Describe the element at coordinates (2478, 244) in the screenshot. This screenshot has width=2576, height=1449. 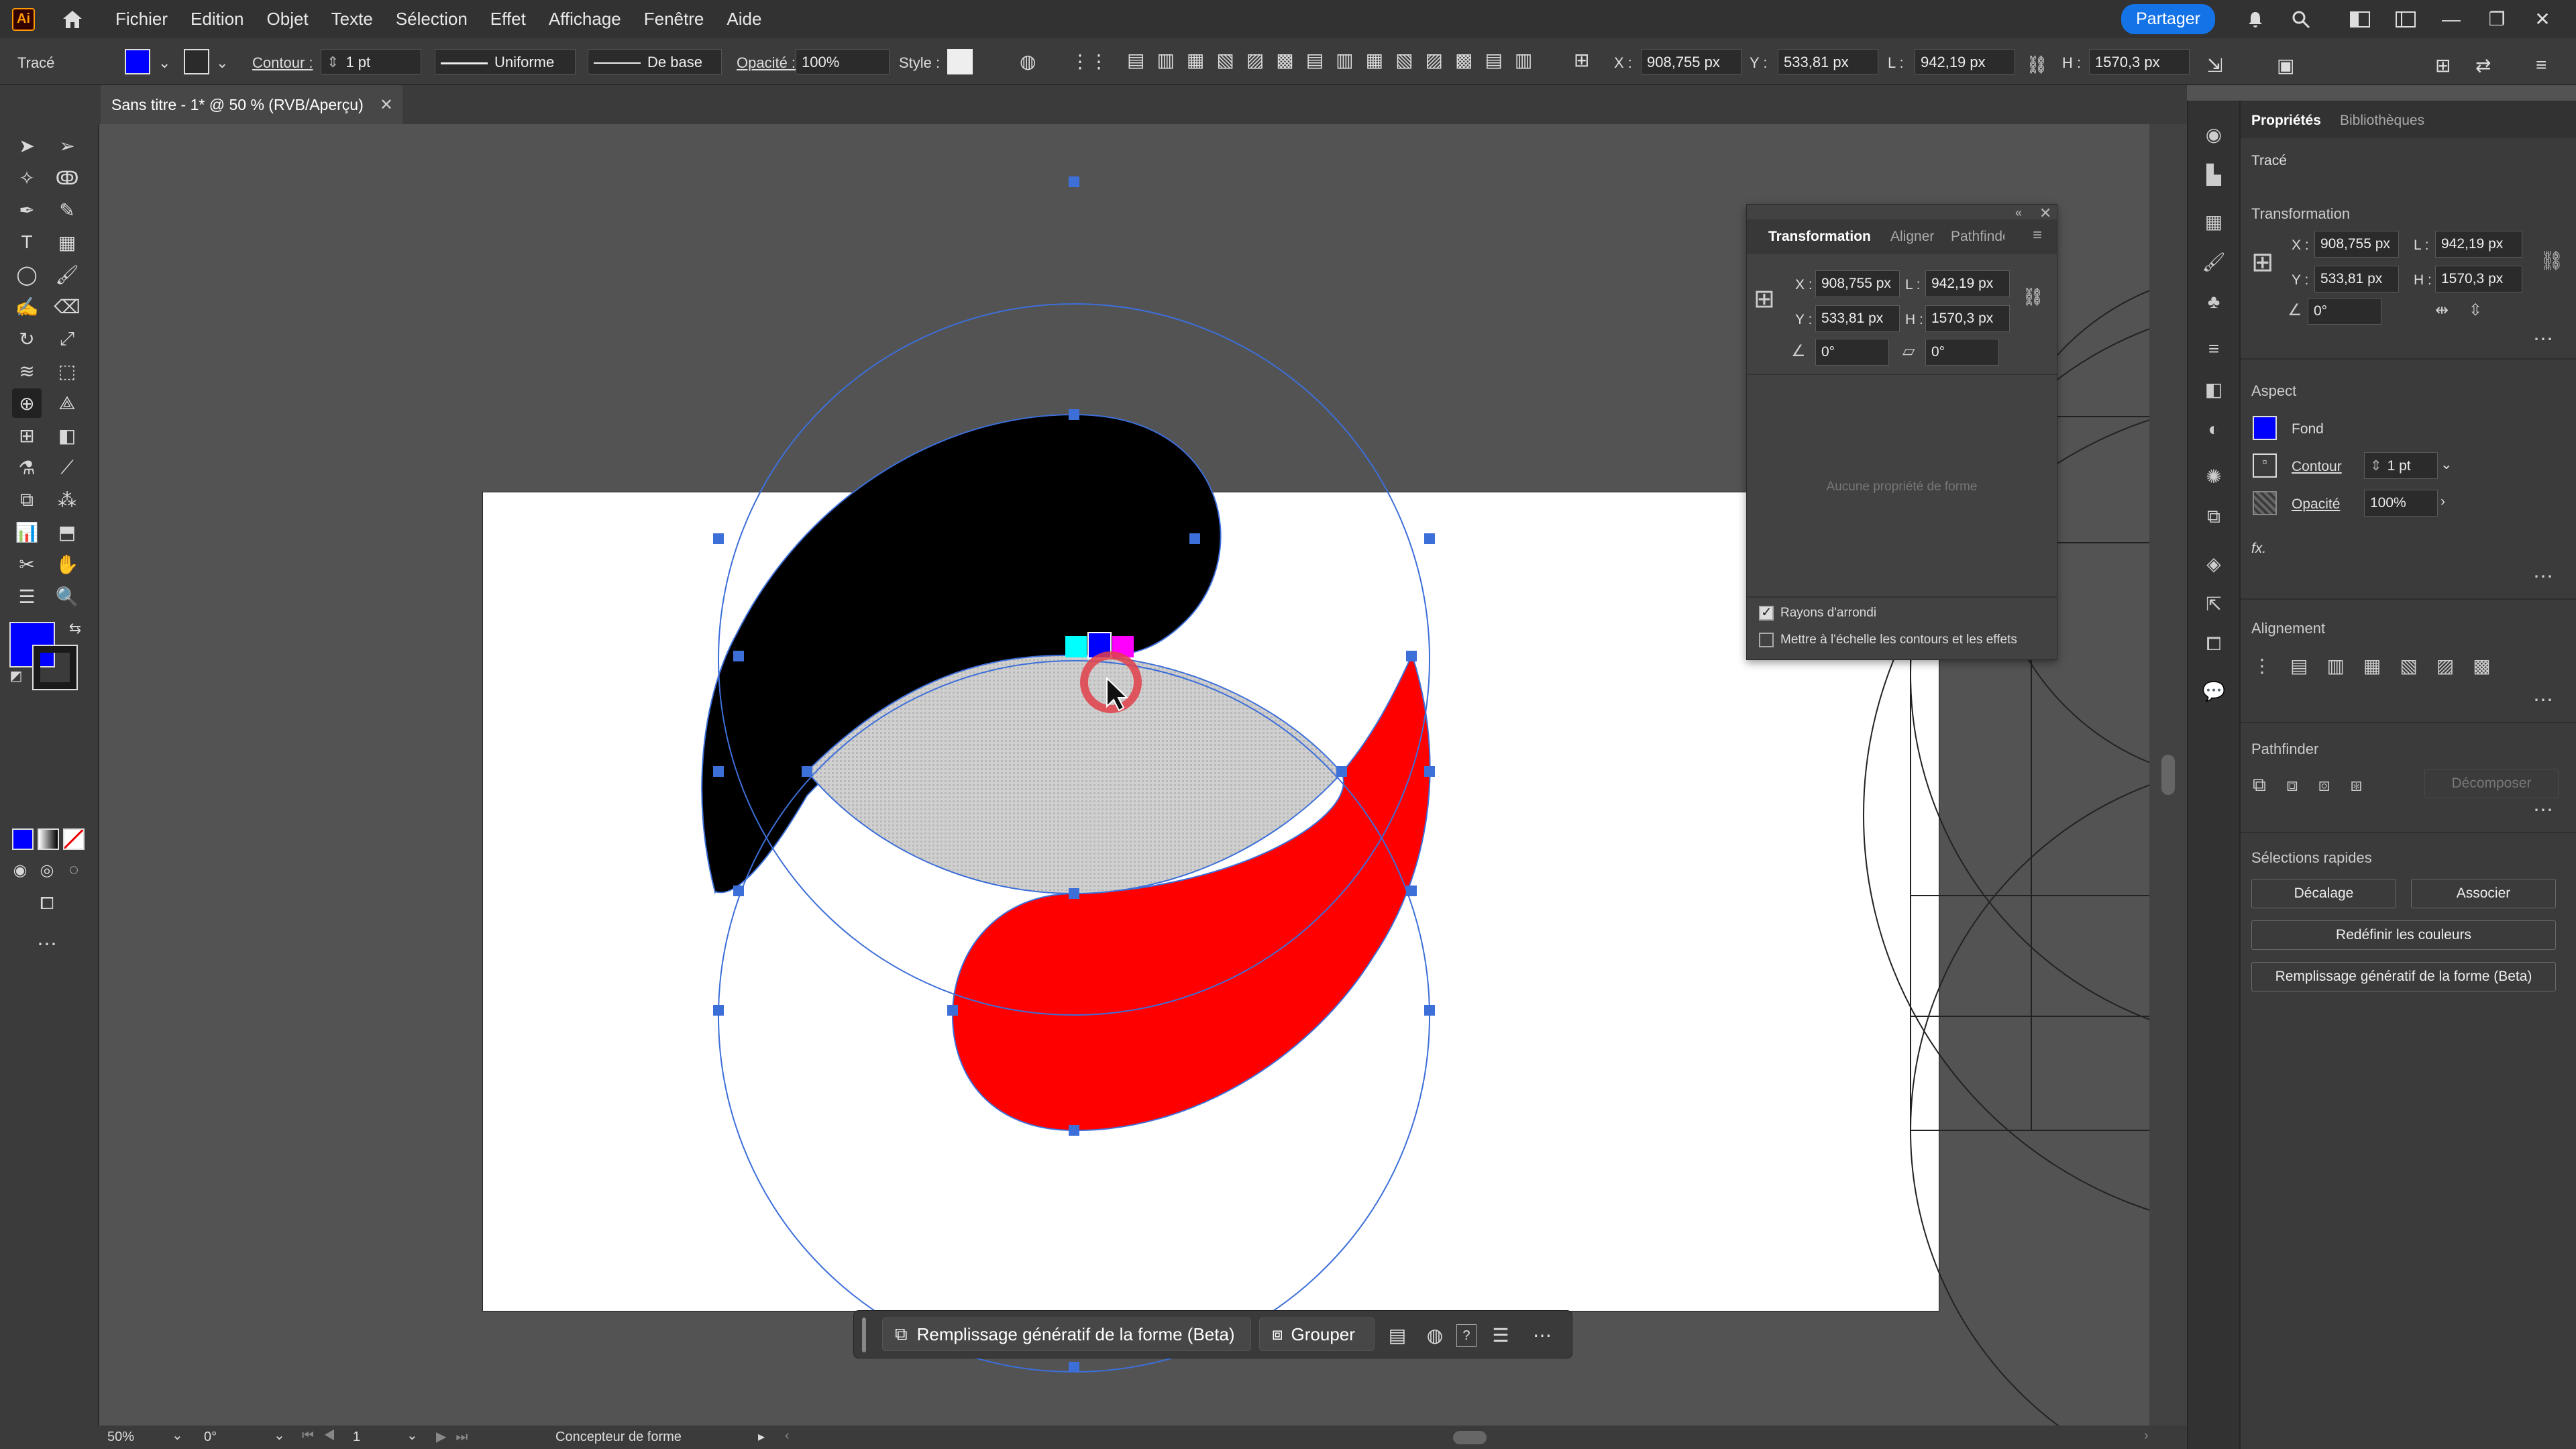
I see `prop-w-field: 942,19 px` at that location.